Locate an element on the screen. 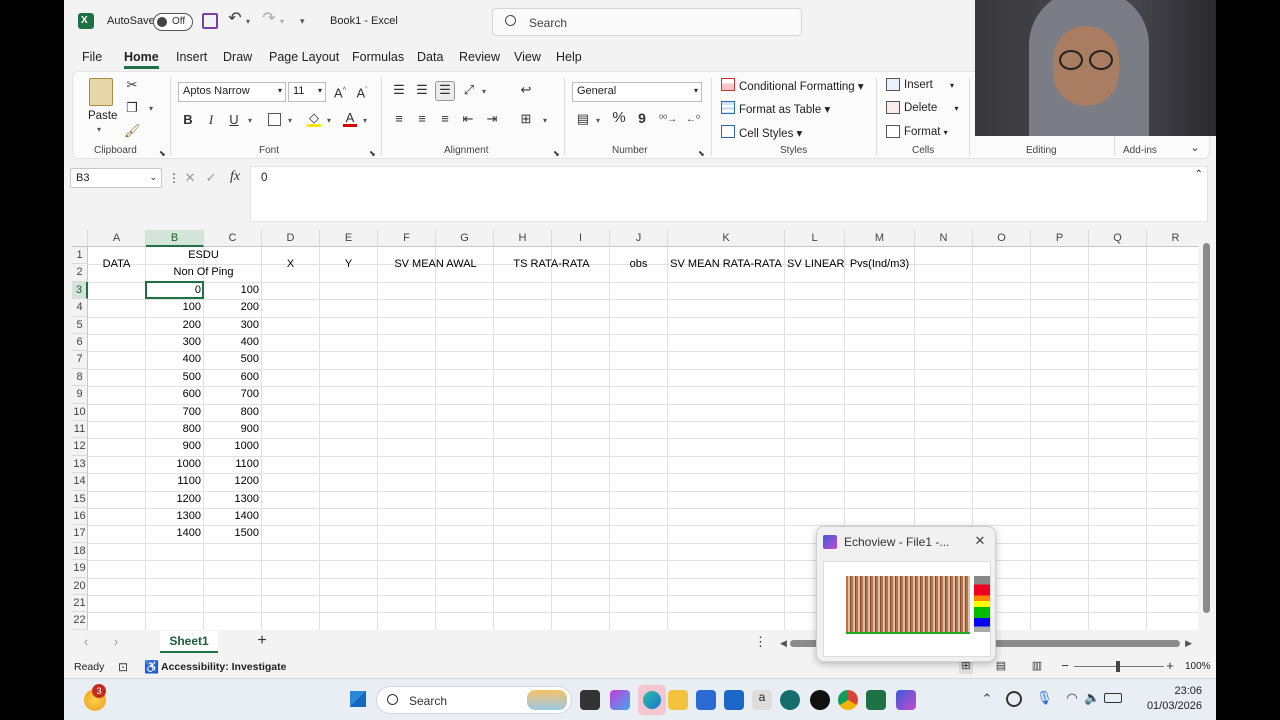 This screenshot has height=720, width=1280. column-header-d: D is located at coordinates (291, 238).